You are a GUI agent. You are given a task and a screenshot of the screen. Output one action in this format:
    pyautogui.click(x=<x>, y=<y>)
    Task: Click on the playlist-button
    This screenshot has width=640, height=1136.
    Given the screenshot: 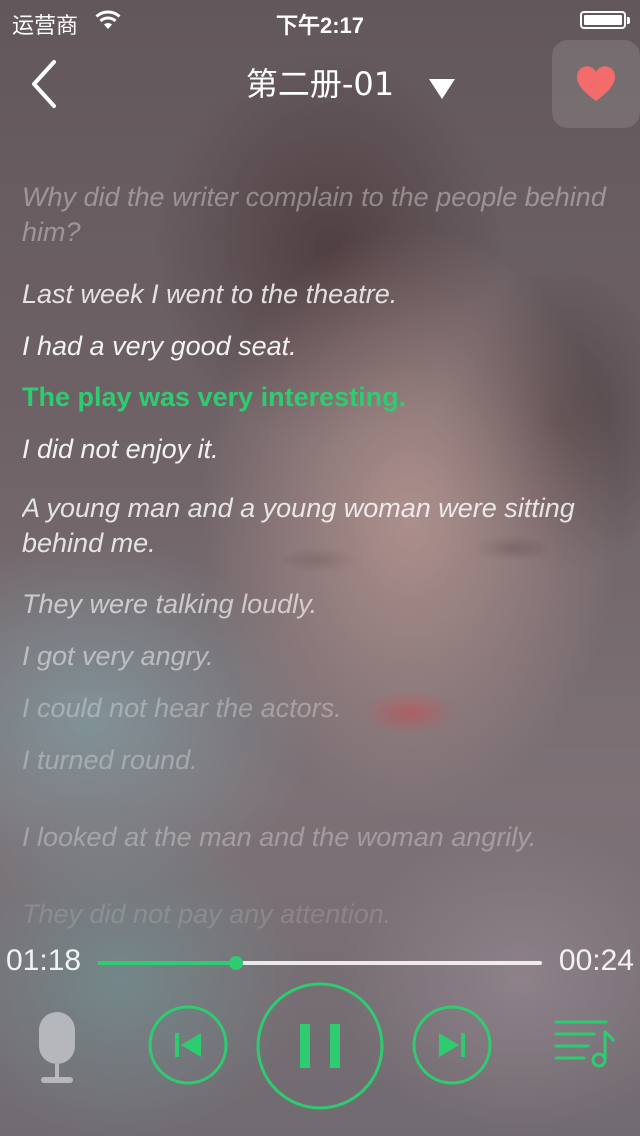 What is the action you would take?
    pyautogui.click(x=585, y=1044)
    